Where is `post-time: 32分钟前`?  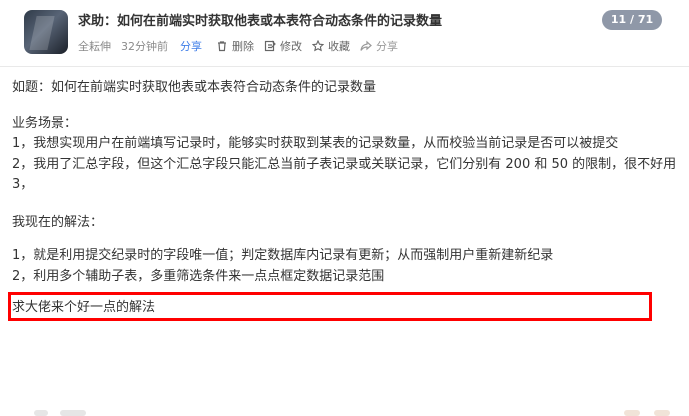
post-time: 32分钟前 is located at coordinates (144, 46).